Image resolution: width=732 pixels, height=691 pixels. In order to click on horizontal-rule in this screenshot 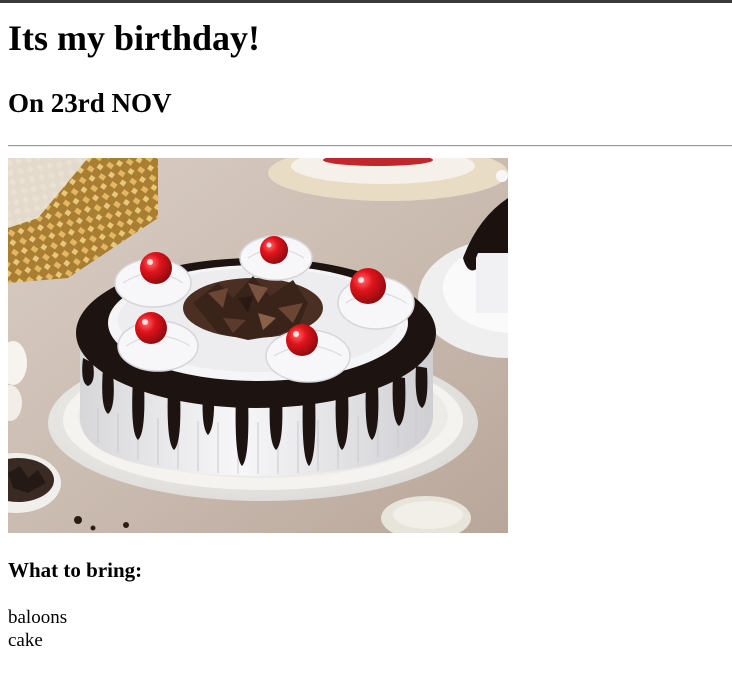, I will do `click(370, 146)`.